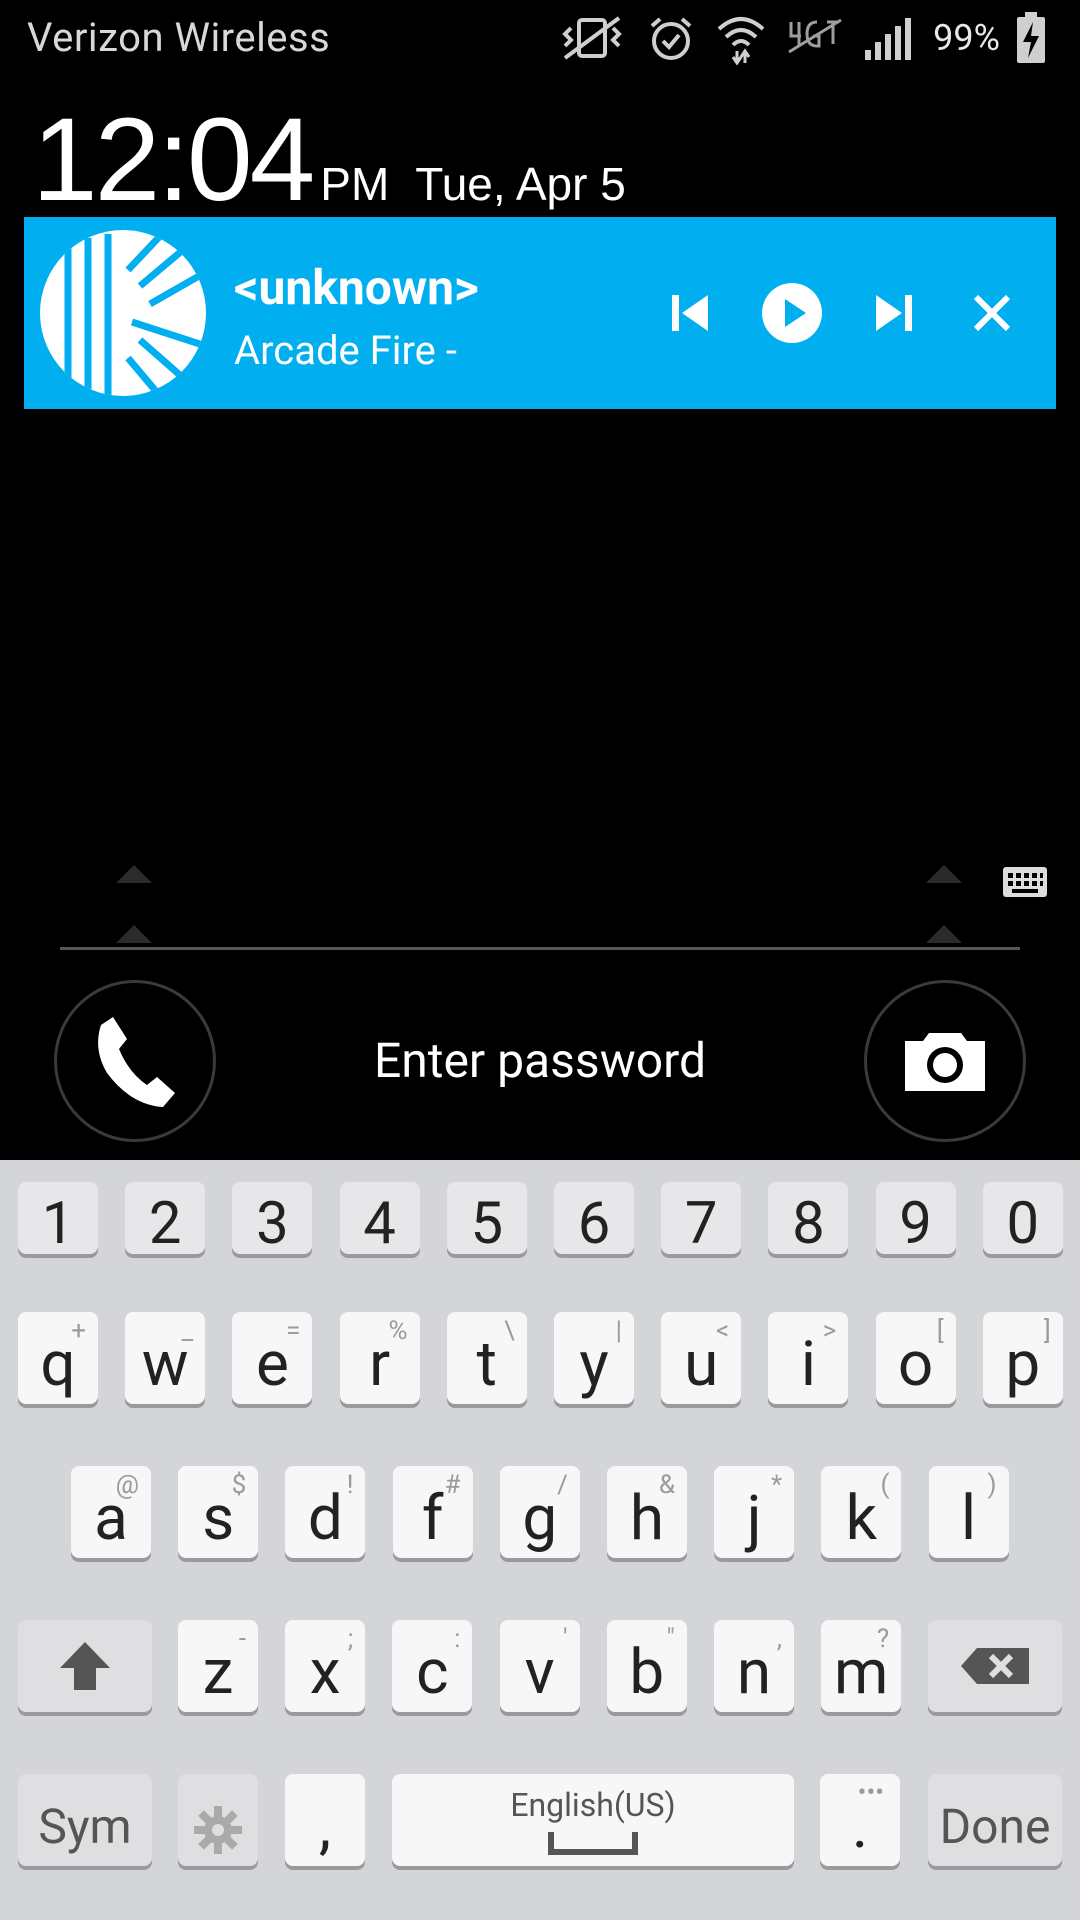 The height and width of the screenshot is (1920, 1080). What do you see at coordinates (379, 1220) in the screenshot?
I see `key-4: 4` at bounding box center [379, 1220].